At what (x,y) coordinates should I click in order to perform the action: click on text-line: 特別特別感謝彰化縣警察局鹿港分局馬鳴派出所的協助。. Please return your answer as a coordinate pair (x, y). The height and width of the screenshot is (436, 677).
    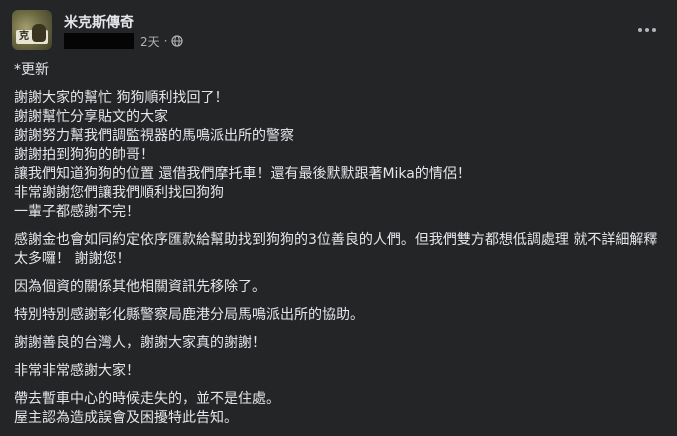
    Looking at the image, I should click on (189, 315).